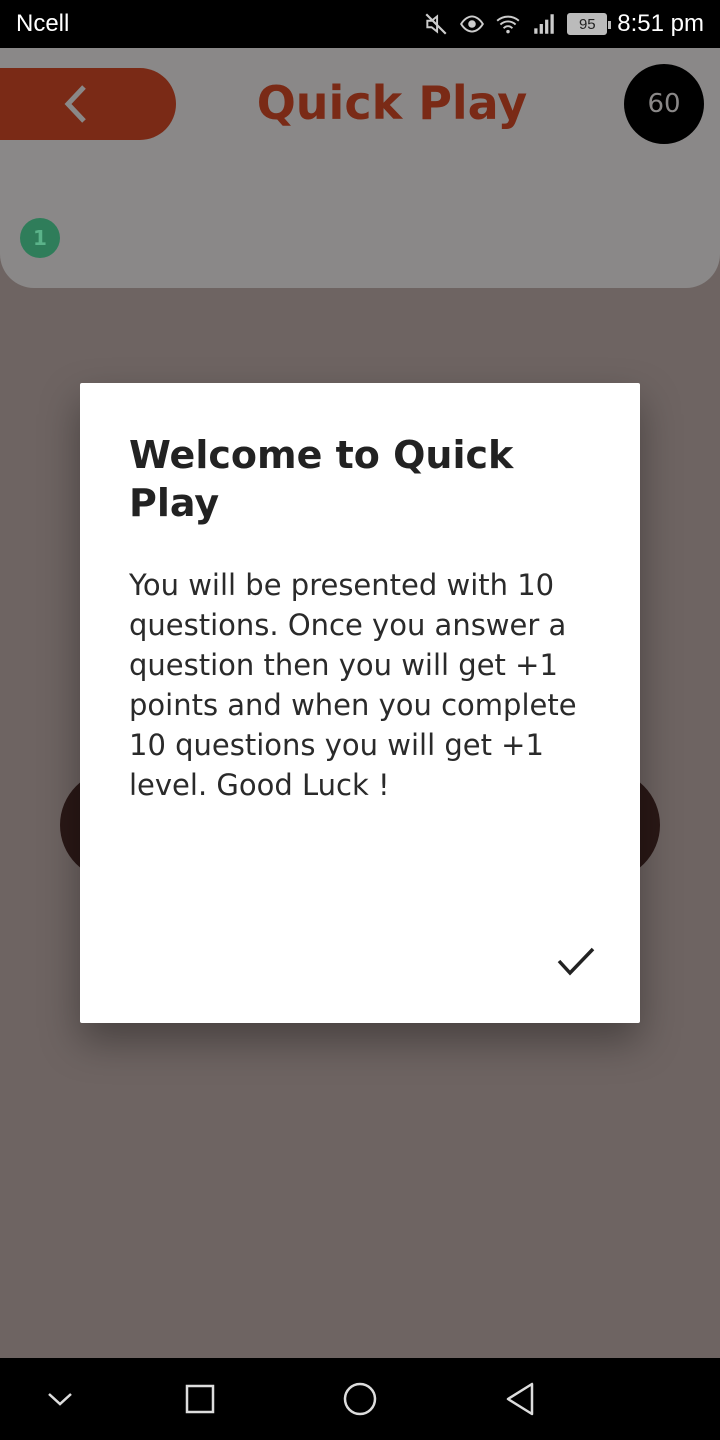 This screenshot has width=720, height=1440. I want to click on back-nav-button, so click(520, 1399).